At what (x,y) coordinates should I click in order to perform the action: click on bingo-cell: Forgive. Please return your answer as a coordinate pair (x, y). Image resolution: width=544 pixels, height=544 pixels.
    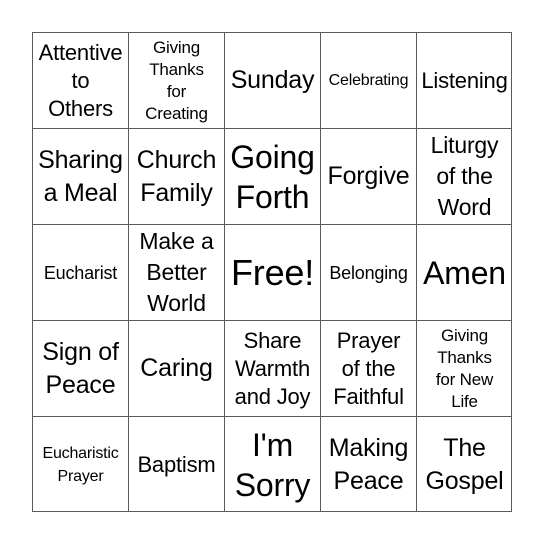
    Looking at the image, I should click on (368, 176).